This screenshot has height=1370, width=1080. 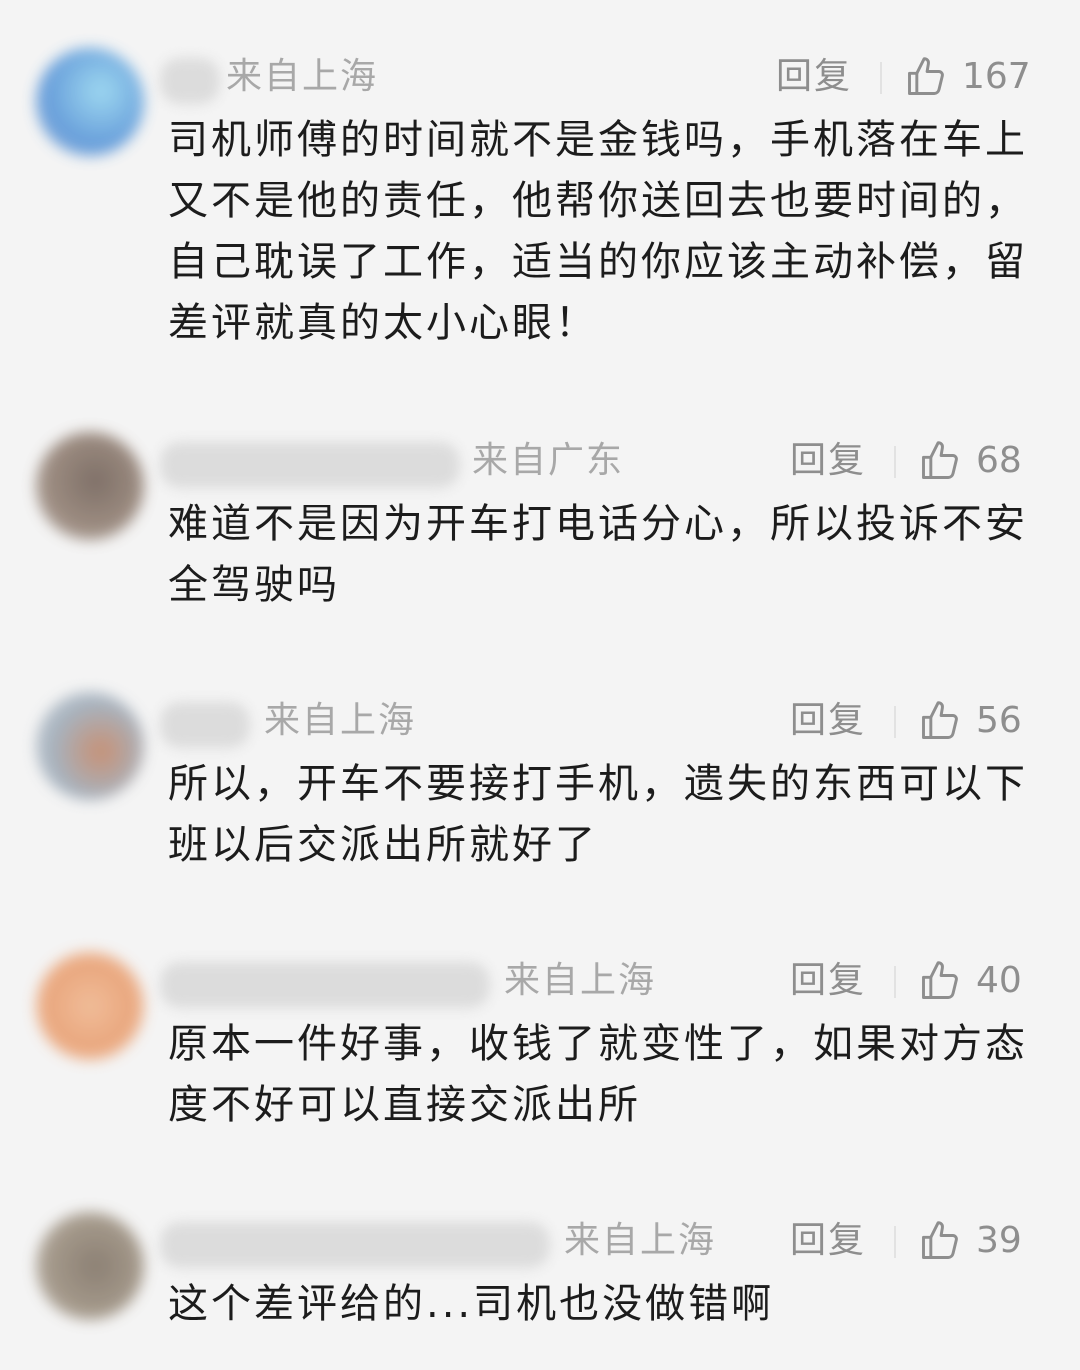 I want to click on like-count: 56, so click(x=999, y=720).